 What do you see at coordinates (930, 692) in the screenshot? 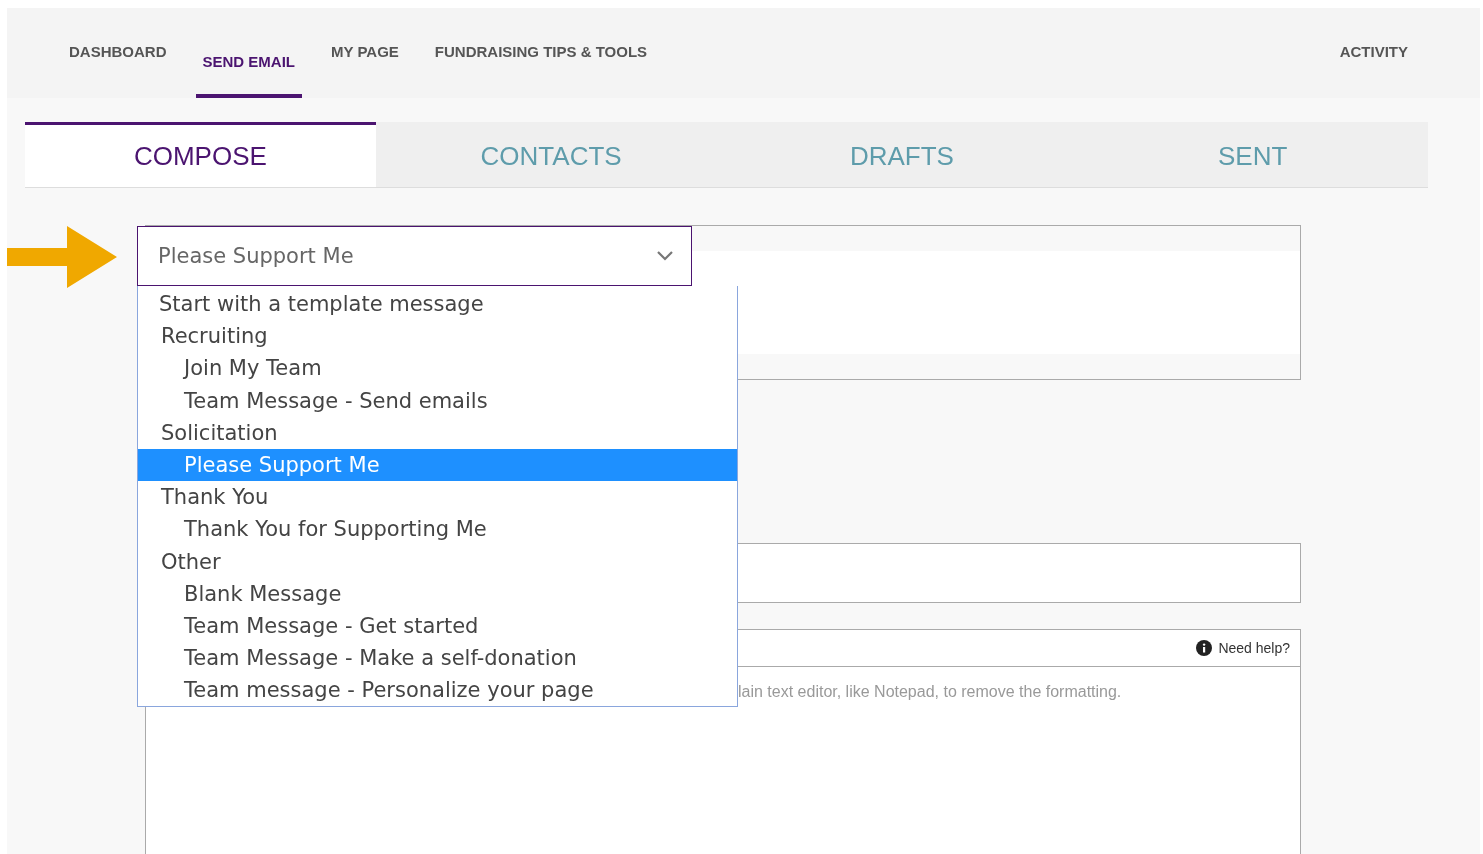
I see `editor-hint: lain text editor, like Notepad, to remove the formatting.` at bounding box center [930, 692].